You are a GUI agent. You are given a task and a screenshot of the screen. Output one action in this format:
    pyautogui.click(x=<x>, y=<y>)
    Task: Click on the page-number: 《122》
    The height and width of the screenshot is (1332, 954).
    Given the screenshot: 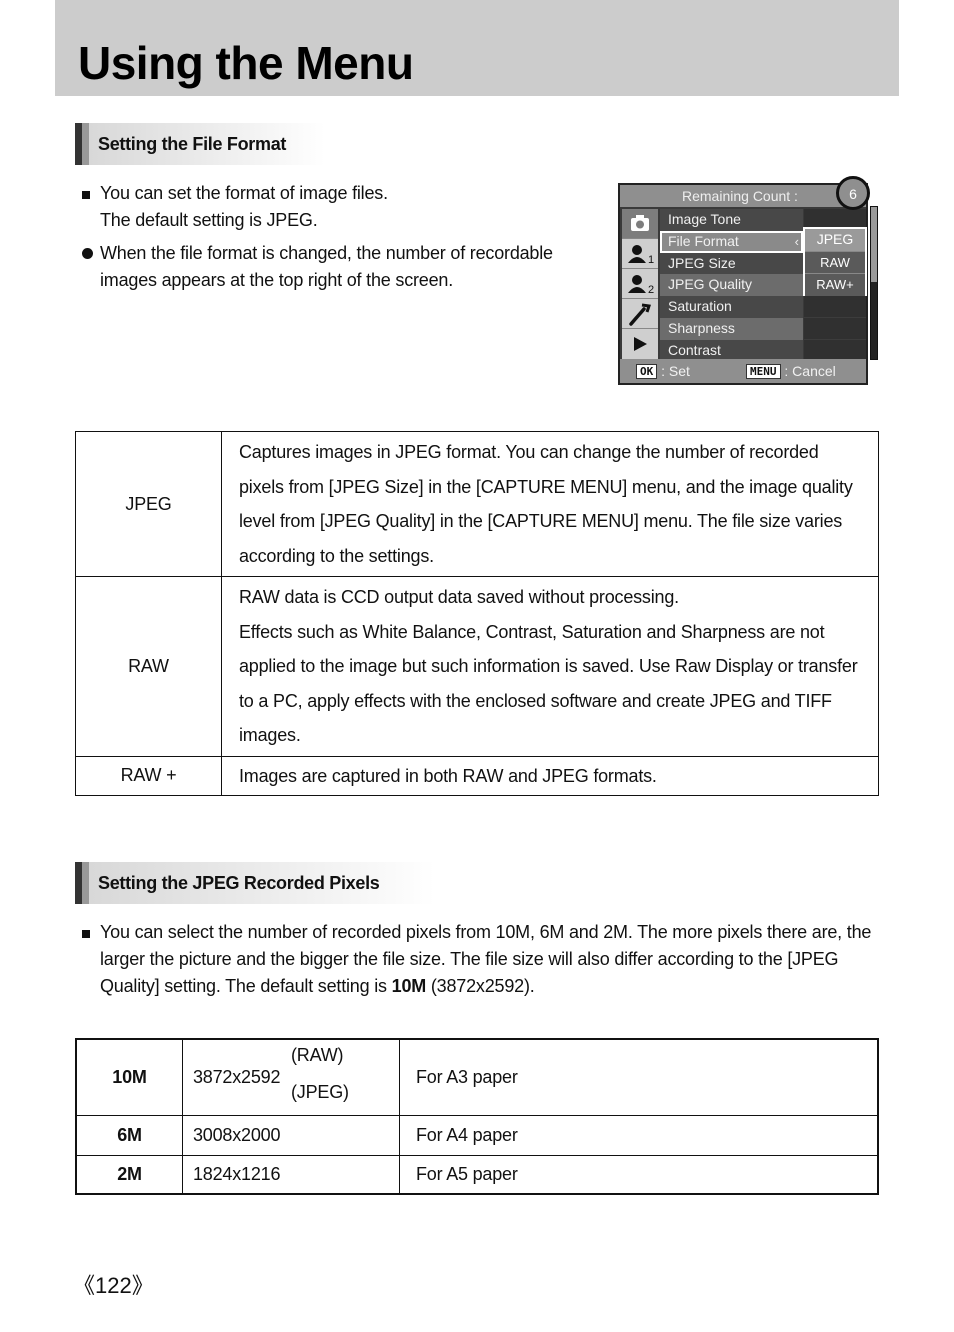 What is the action you would take?
    pyautogui.click(x=113, y=1285)
    